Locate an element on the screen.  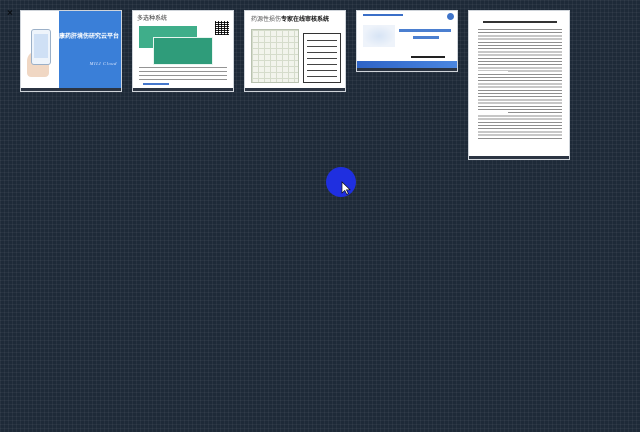
slide-2-screenshot-b is located at coordinates (183, 51).